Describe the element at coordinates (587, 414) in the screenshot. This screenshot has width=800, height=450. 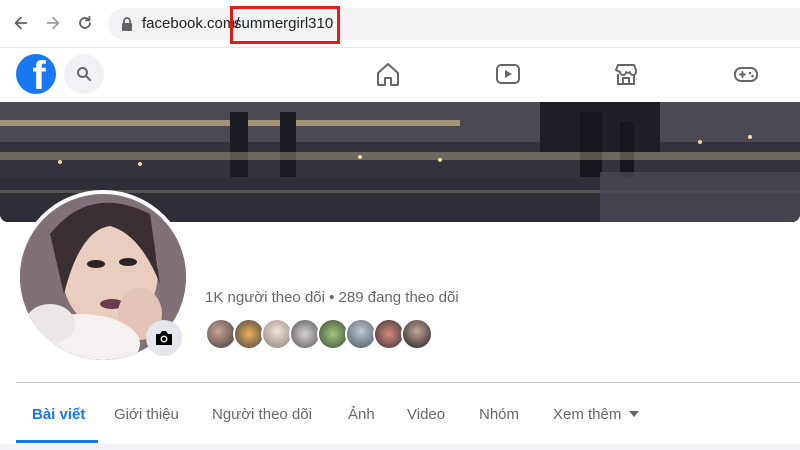
I see `tab-more-label: Xem thêm` at that location.